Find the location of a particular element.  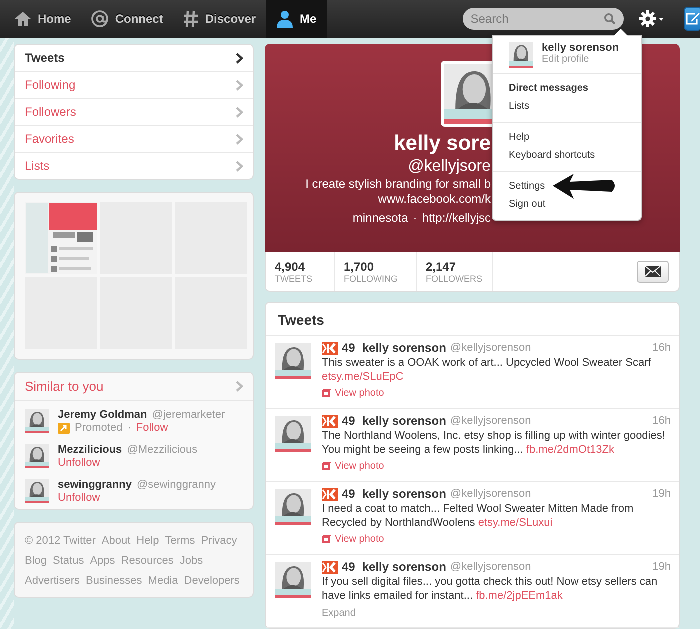

stat-value: 1,700 is located at coordinates (360, 267).